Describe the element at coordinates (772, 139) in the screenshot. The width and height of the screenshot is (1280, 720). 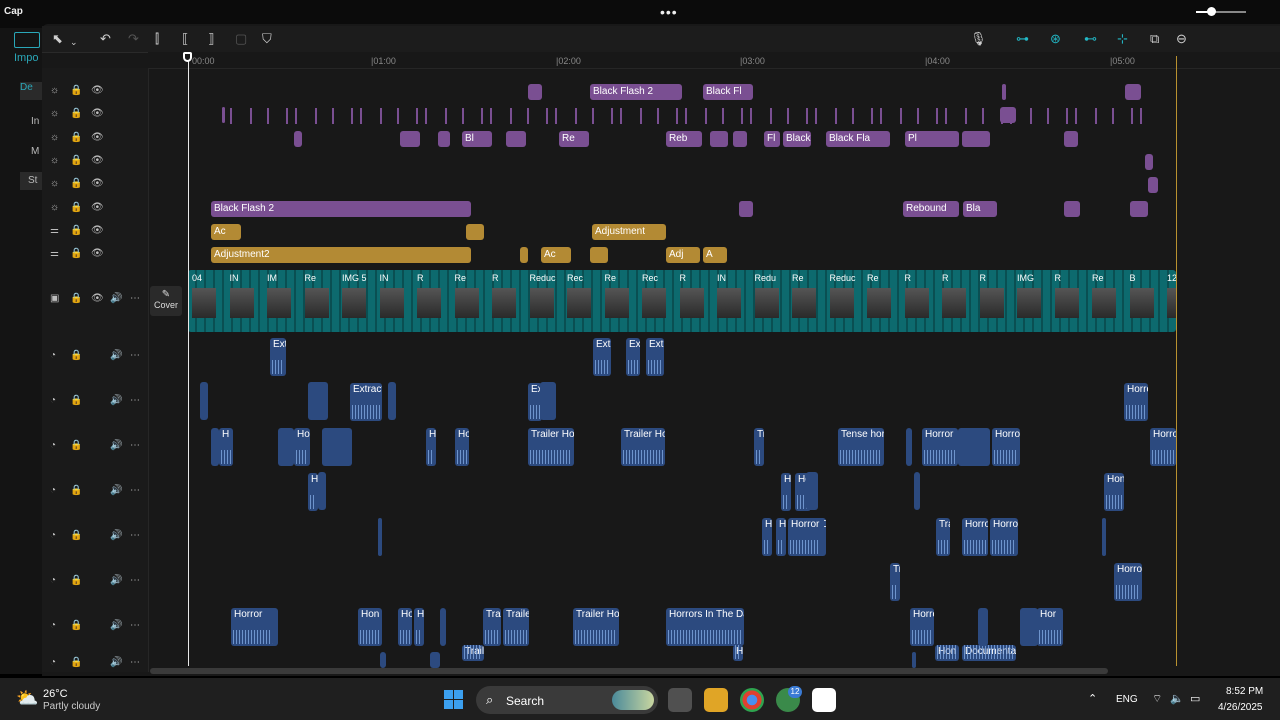
I see `effect-clip: Fl` at that location.